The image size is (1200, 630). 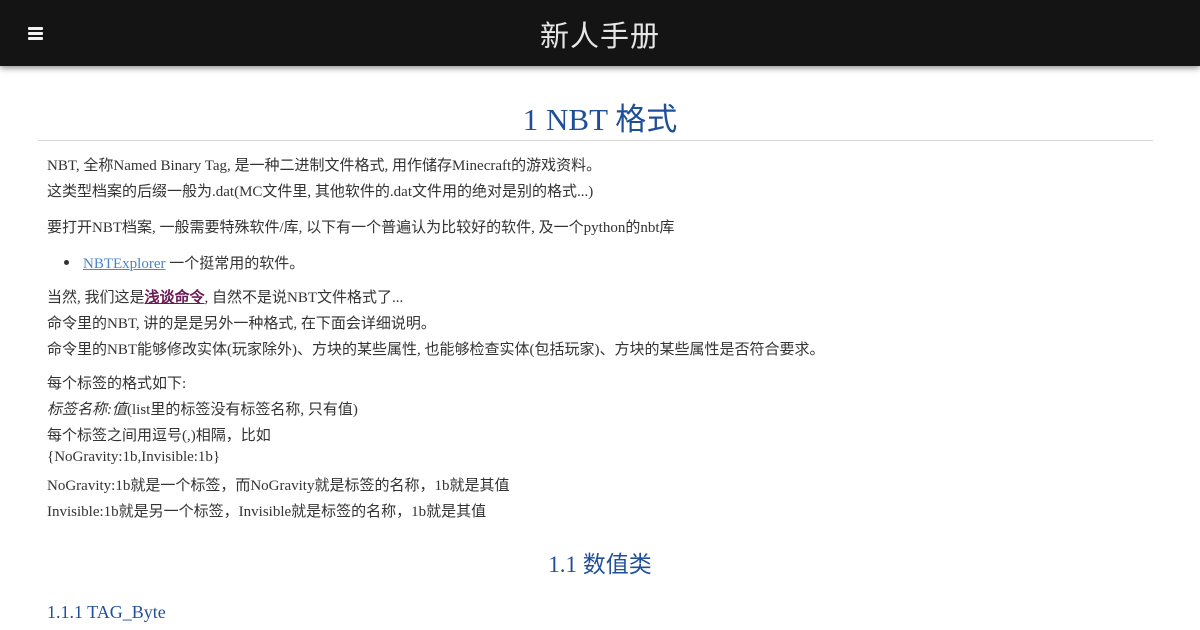 I want to click on format-note: (list里的标签没有标签名称, 只有值), so click(x=242, y=410).